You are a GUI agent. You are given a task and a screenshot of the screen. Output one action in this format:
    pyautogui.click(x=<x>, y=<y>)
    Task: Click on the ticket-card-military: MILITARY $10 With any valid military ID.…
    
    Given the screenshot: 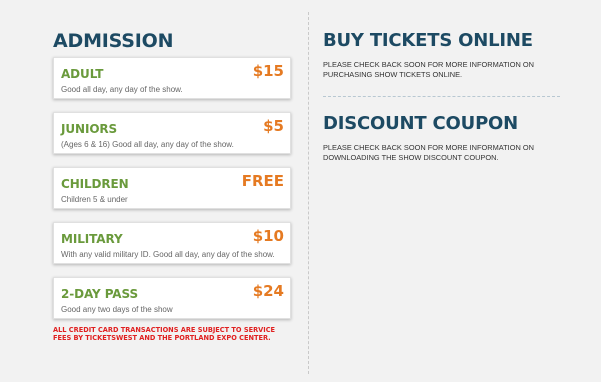 What is the action you would take?
    pyautogui.click(x=172, y=243)
    